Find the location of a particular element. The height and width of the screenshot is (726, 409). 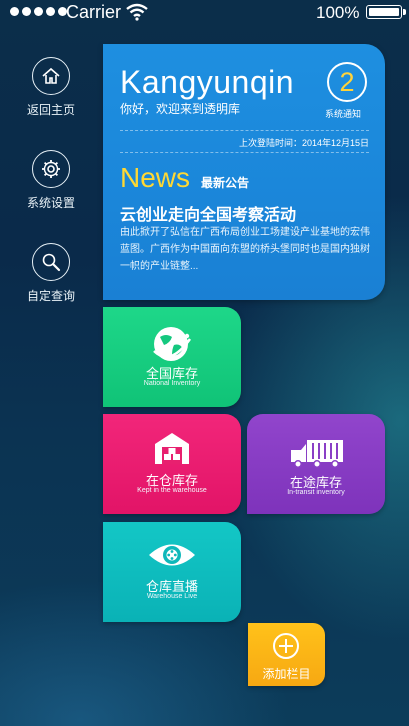

search-icon is located at coordinates (51, 262).